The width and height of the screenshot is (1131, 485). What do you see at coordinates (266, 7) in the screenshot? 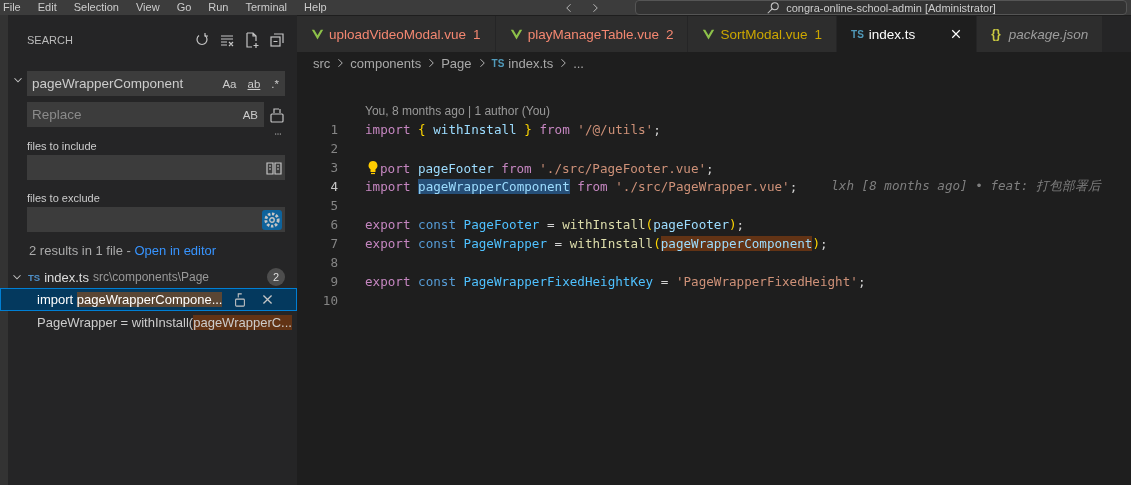
I see `menu-item: Terminal` at bounding box center [266, 7].